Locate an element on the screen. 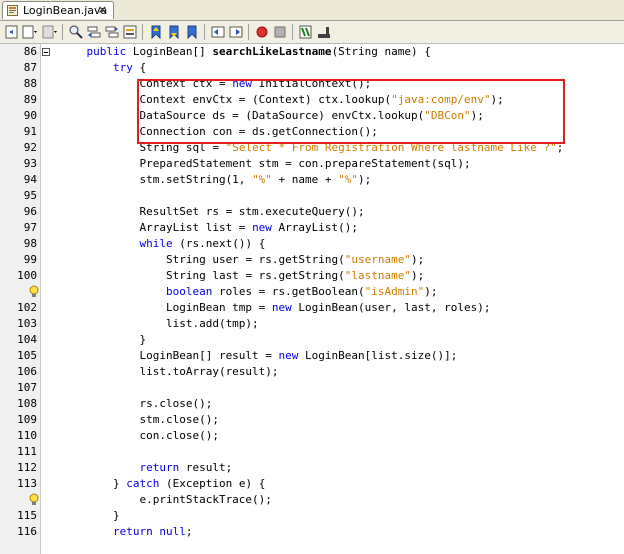  code-line: 110 con.close(); is located at coordinates (312, 436).